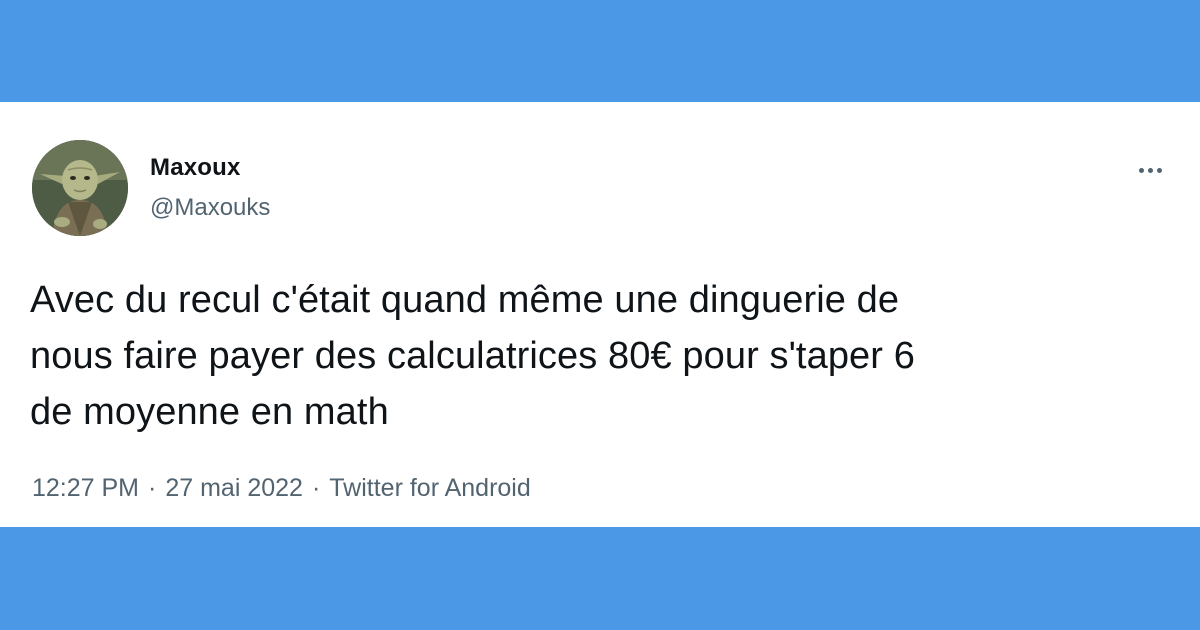 The image size is (1200, 630). I want to click on tweet-time: 12:27 PM, so click(85, 488).